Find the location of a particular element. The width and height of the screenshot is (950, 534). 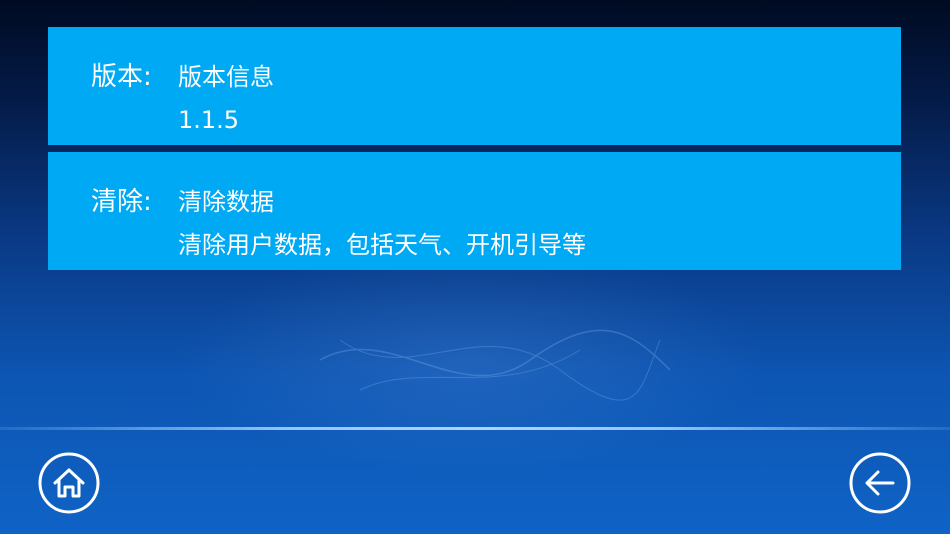

home-icon is located at coordinates (69, 483).